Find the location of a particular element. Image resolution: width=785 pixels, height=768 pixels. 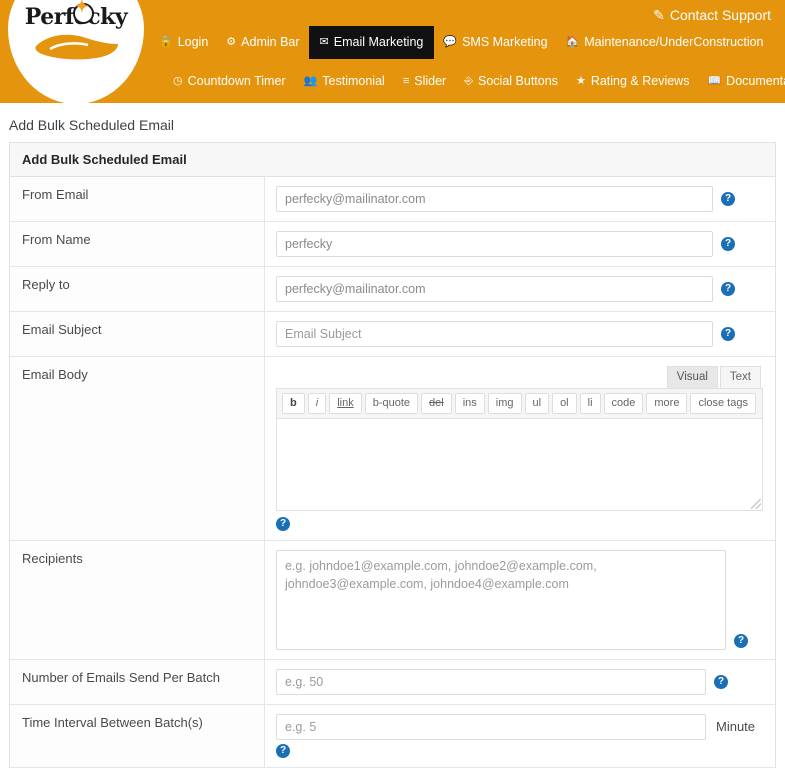

email-body-label: Email Body is located at coordinates (137, 448).